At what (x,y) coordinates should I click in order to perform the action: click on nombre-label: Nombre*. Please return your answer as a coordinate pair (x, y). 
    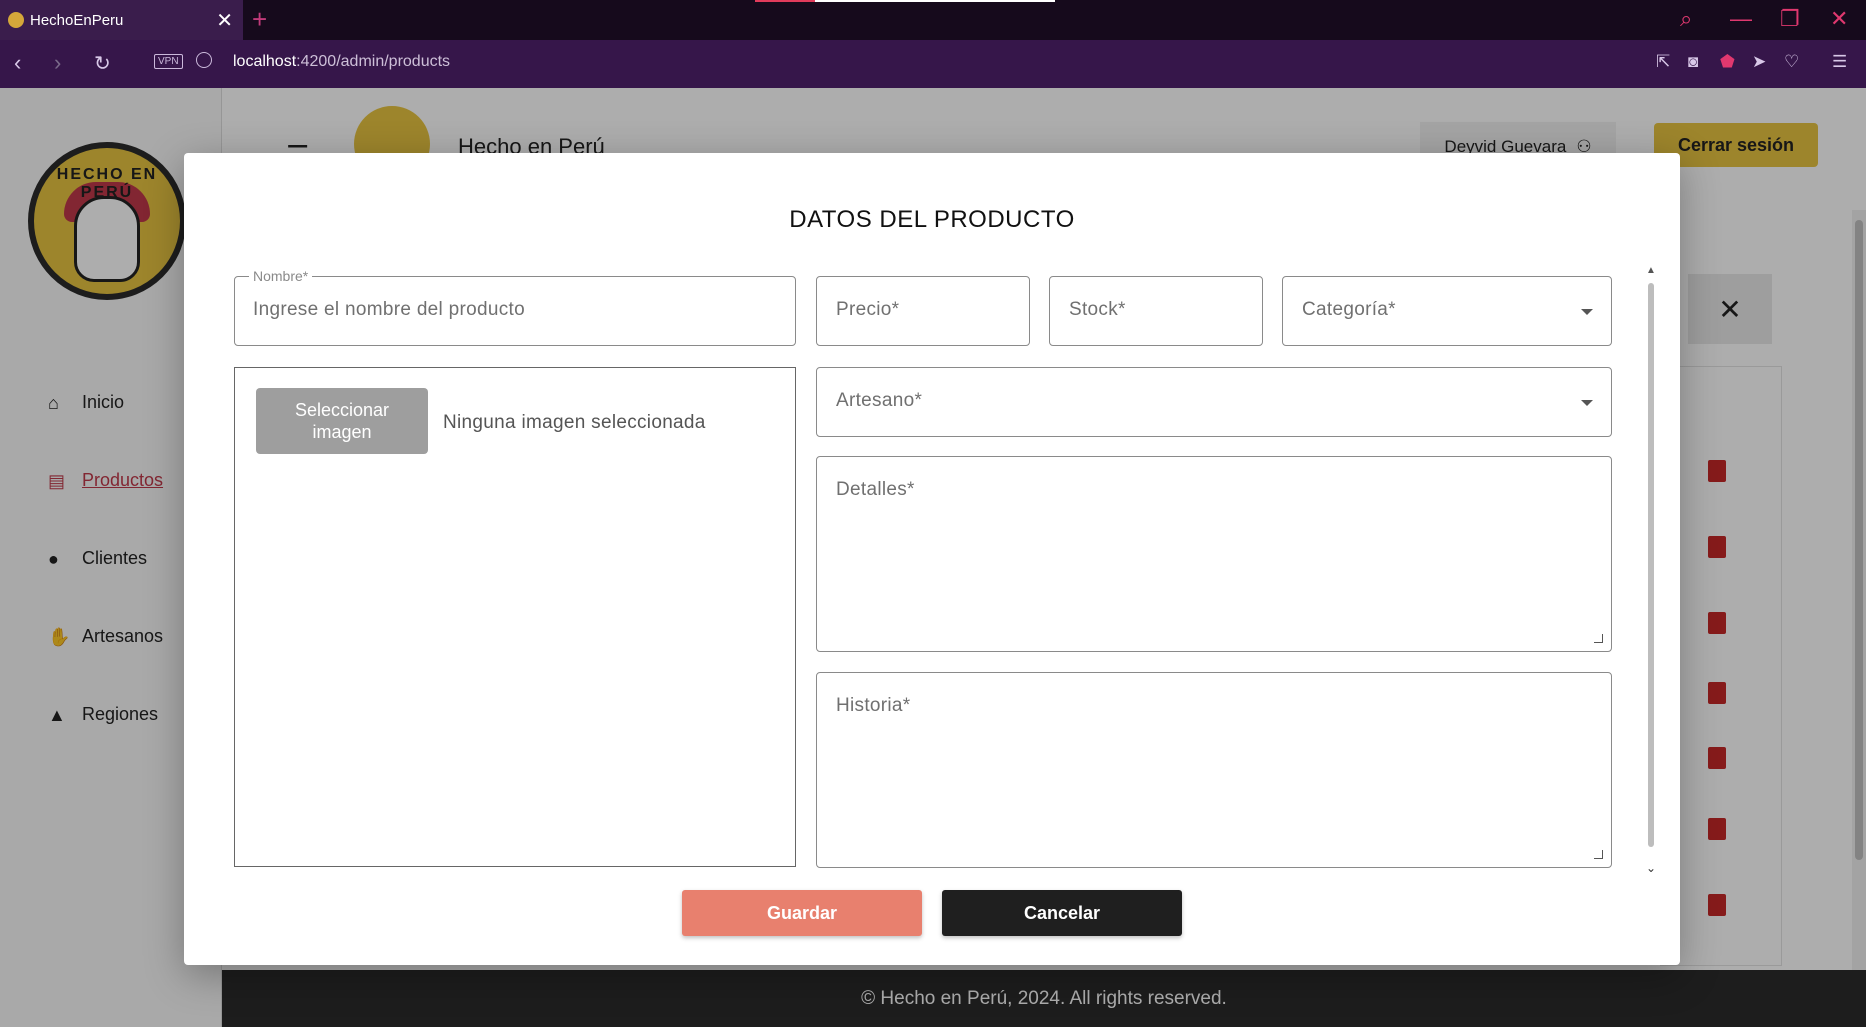
    Looking at the image, I should click on (281, 276).